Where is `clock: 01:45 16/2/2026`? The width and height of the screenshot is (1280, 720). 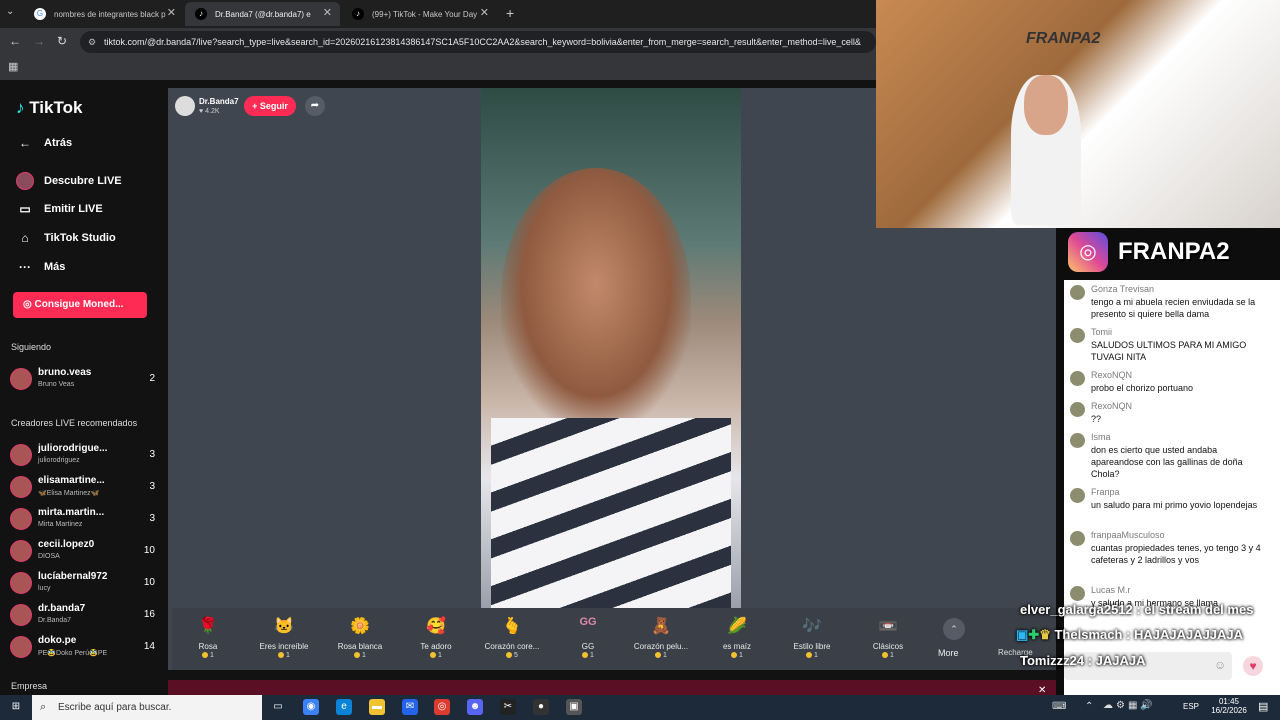
clock: 01:45 16/2/2026 is located at coordinates (1229, 706).